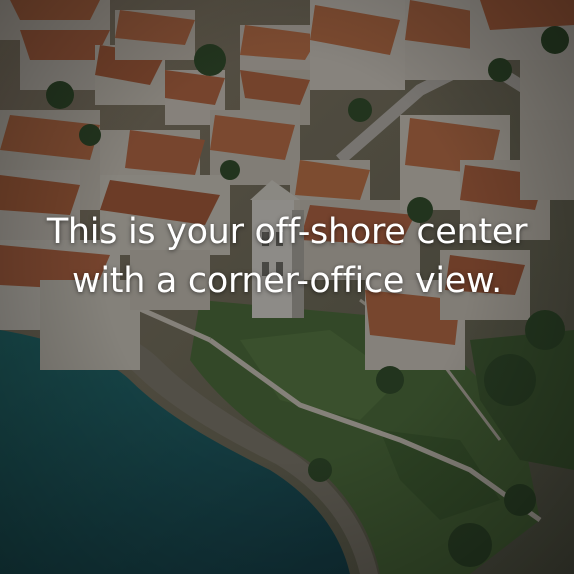 The image size is (574, 574). I want to click on headline-line-1: This is your off-shore center, so click(287, 232).